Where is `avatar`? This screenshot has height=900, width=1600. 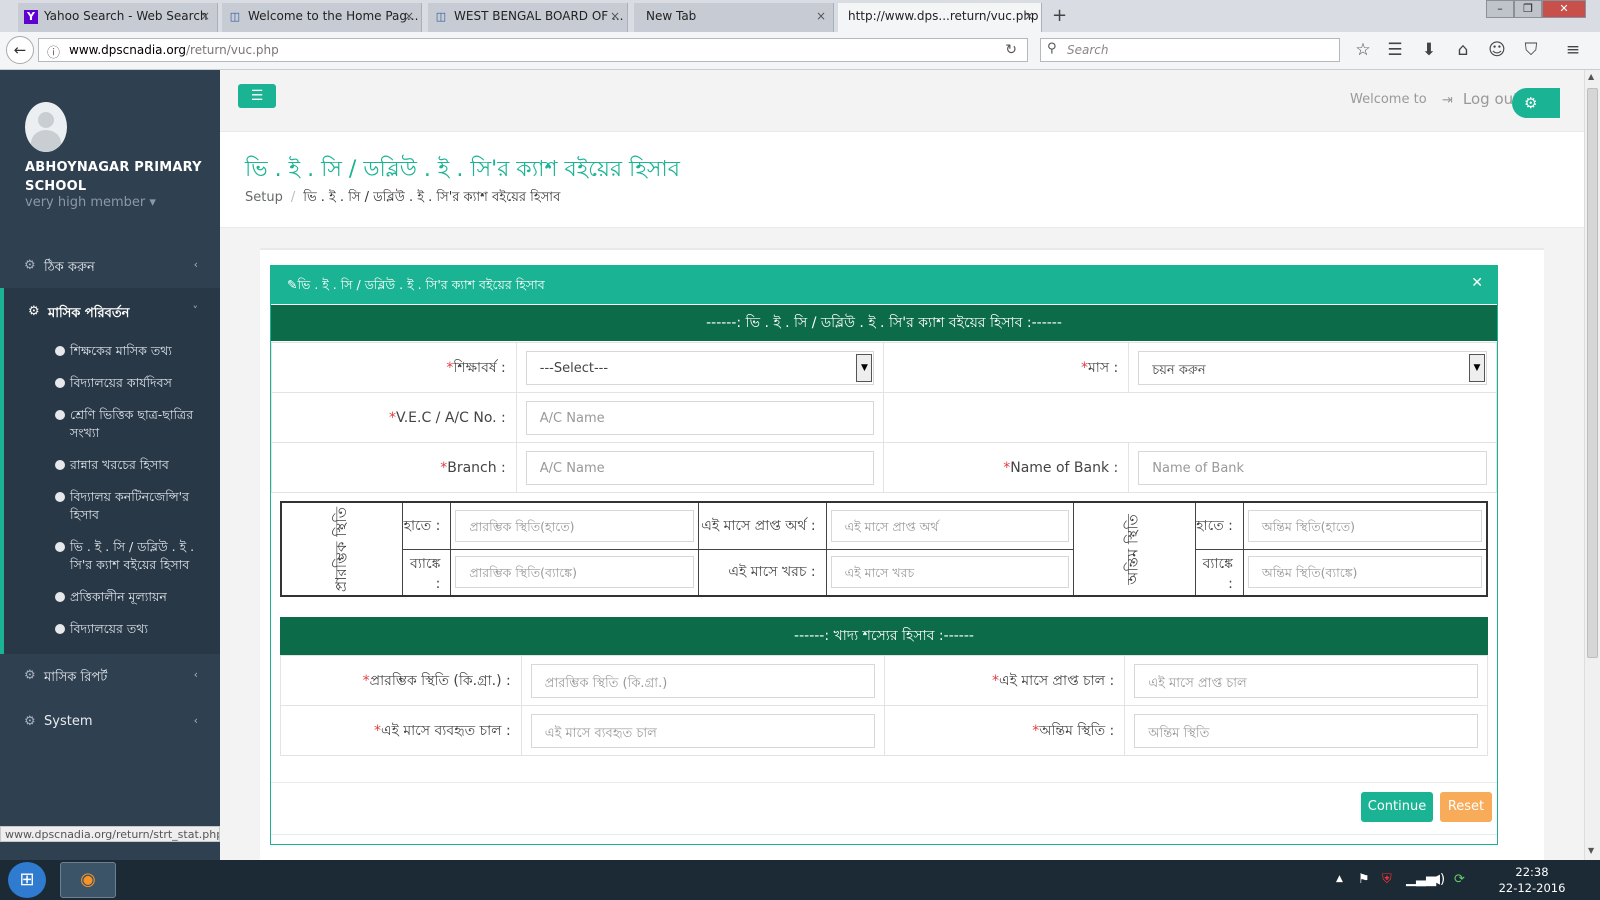
avatar is located at coordinates (46, 127).